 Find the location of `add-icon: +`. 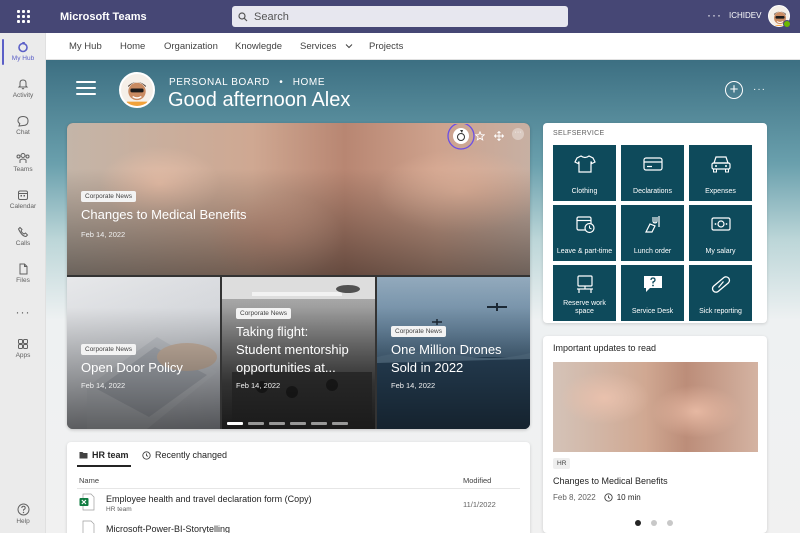

add-icon: + is located at coordinates (734, 90).